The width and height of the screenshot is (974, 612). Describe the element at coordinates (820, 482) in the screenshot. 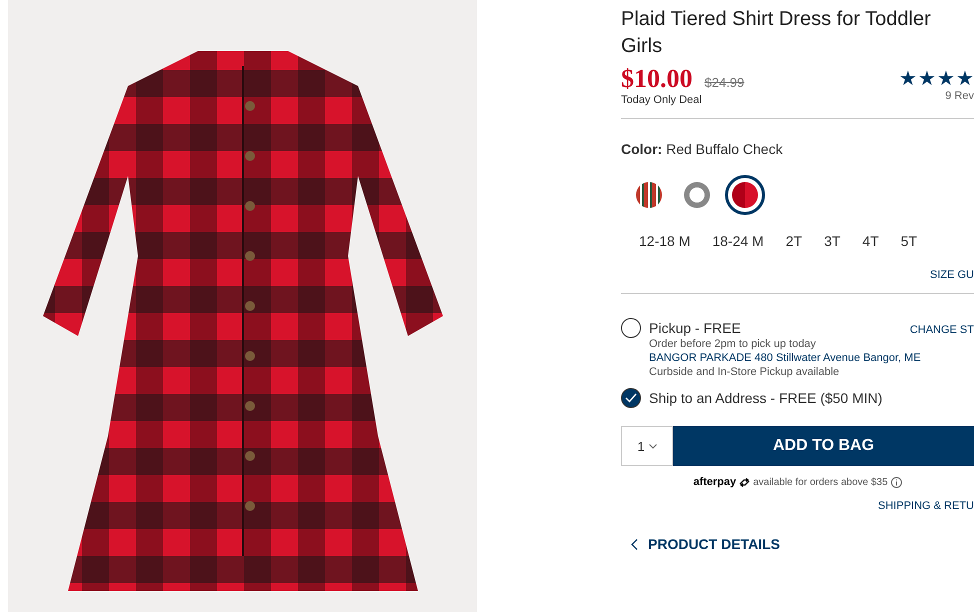

I see `afterpay-note: available for orders above $35` at that location.